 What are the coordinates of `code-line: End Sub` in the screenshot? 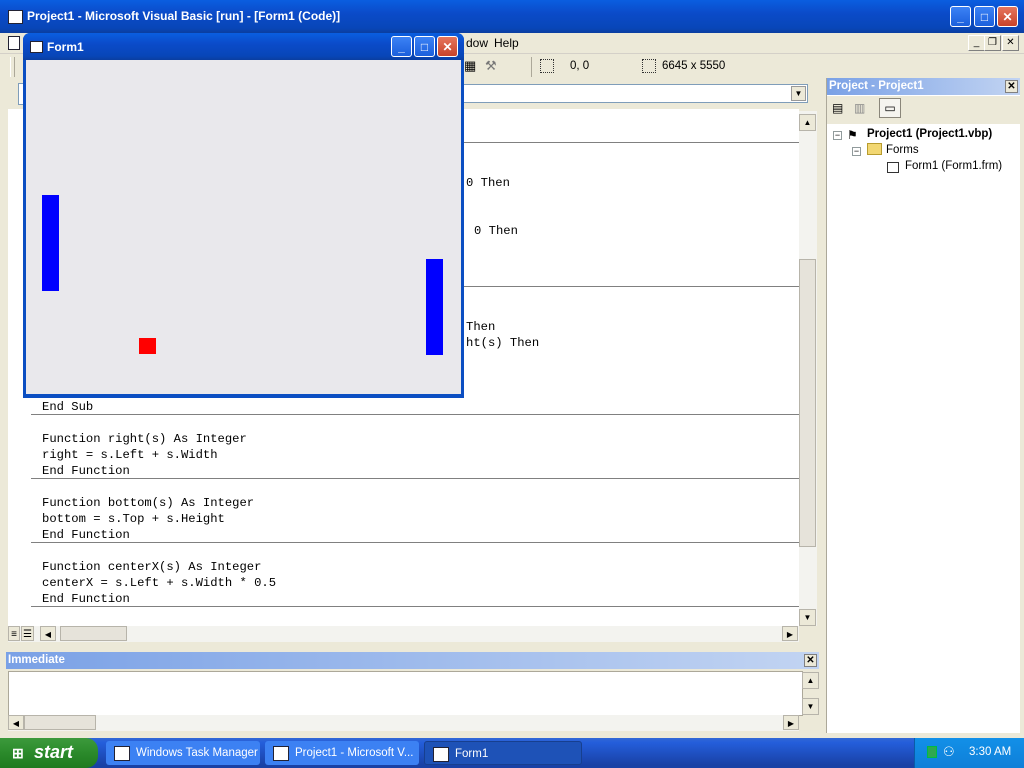 It's located at (68, 407).